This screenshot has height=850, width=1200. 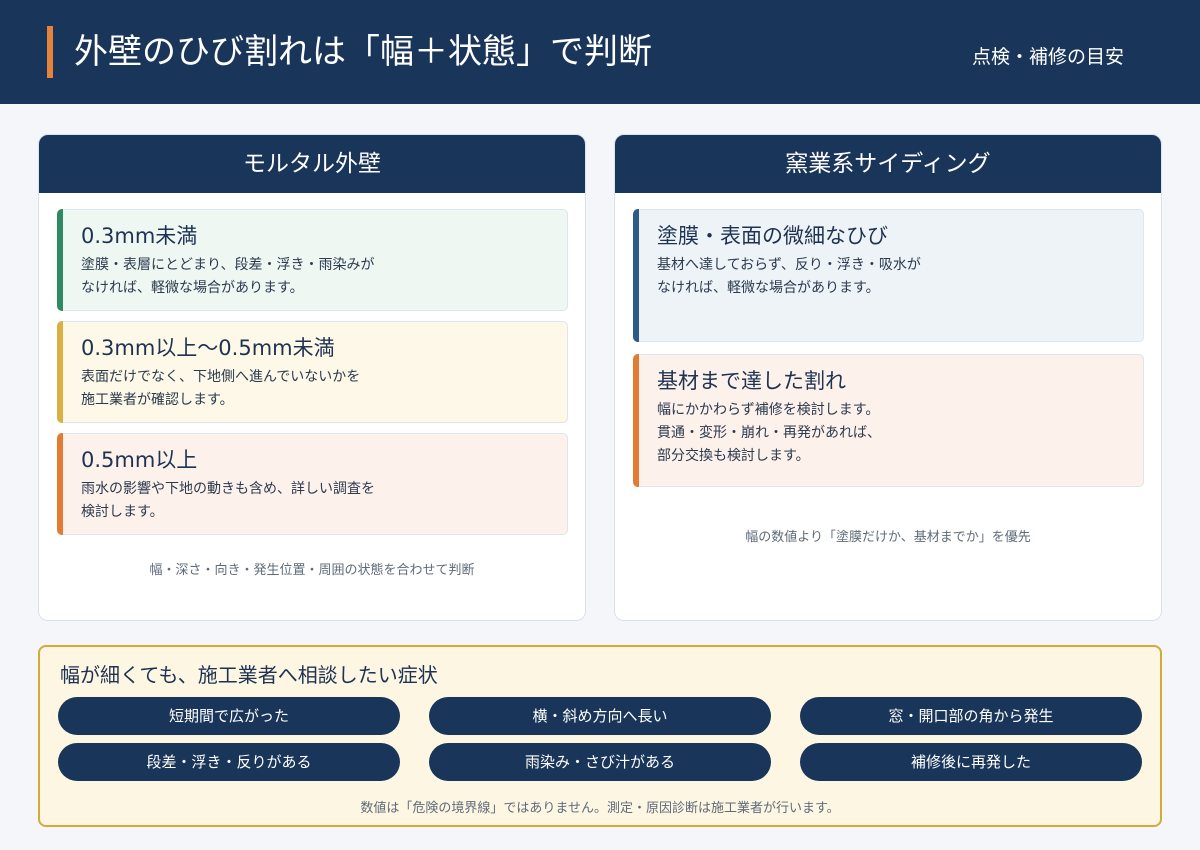 What do you see at coordinates (600, 762) in the screenshot?
I see `symptom-pill: 雨染み・さび汁がある` at bounding box center [600, 762].